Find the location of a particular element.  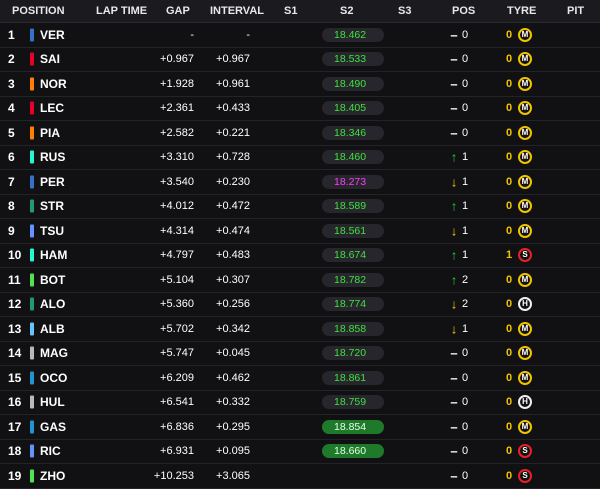

header-gap: GAP is located at coordinates (178, 11).